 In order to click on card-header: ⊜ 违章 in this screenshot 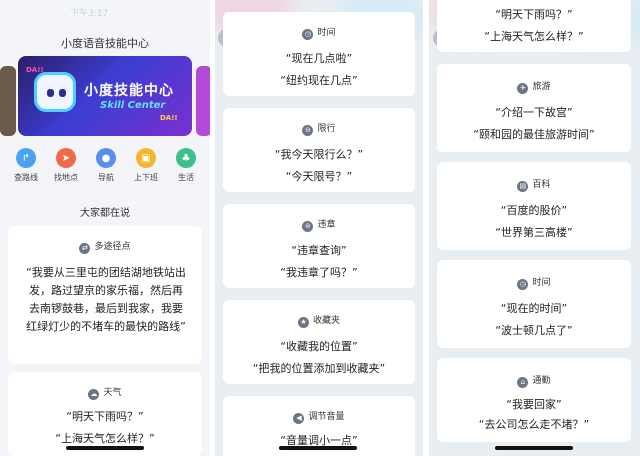, I will do `click(319, 224)`.